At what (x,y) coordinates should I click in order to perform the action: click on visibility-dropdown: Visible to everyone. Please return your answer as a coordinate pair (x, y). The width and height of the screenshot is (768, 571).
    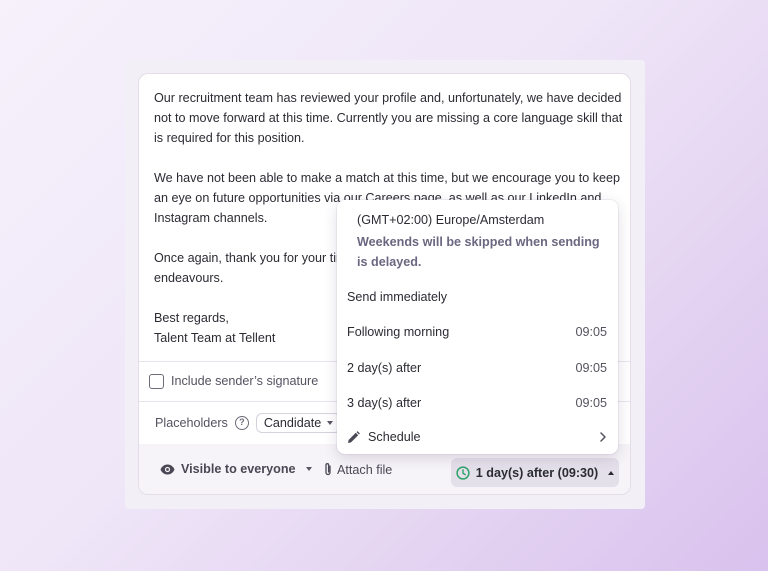
    Looking at the image, I should click on (236, 469).